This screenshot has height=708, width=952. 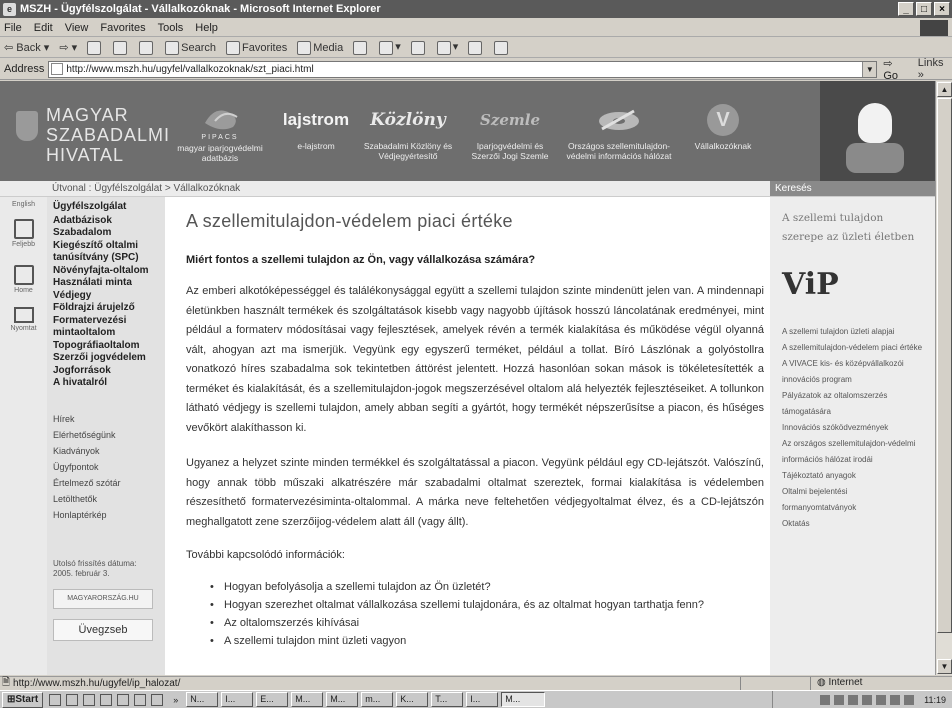 I want to click on magyarorszag-hu-badge: MAGYARORSZÁG.HU, so click(x=103, y=599).